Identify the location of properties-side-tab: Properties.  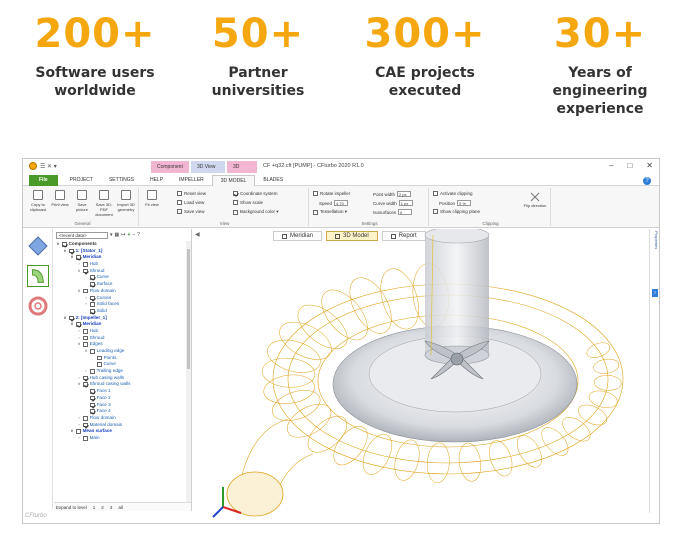
(655, 251).